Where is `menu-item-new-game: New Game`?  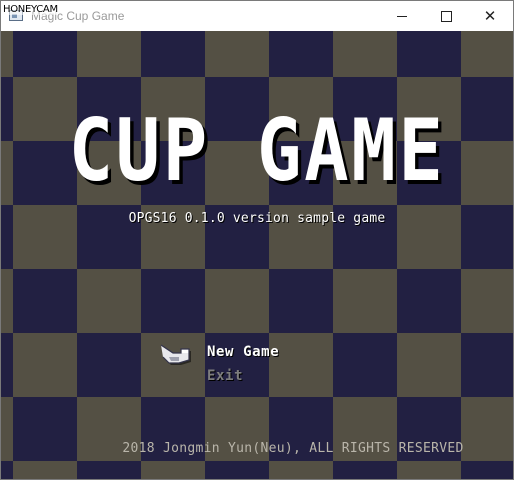
menu-item-new-game: New Game is located at coordinates (243, 352).